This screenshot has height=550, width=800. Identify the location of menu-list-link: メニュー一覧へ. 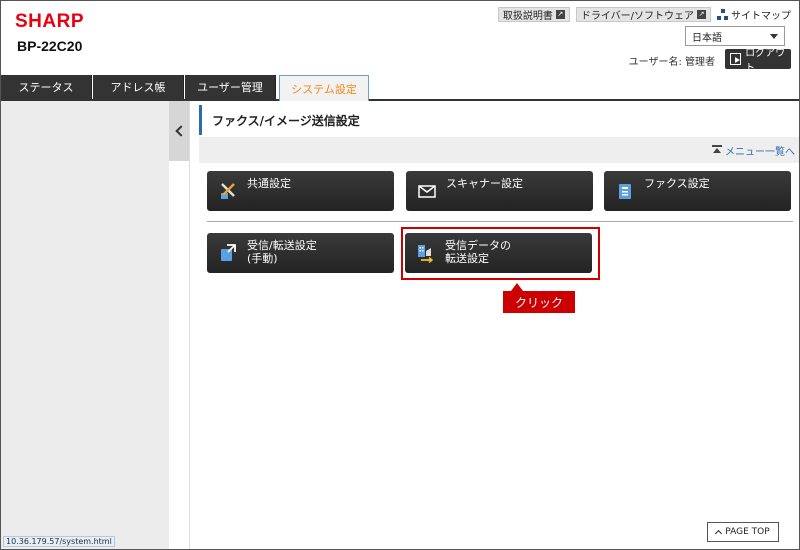
(753, 150).